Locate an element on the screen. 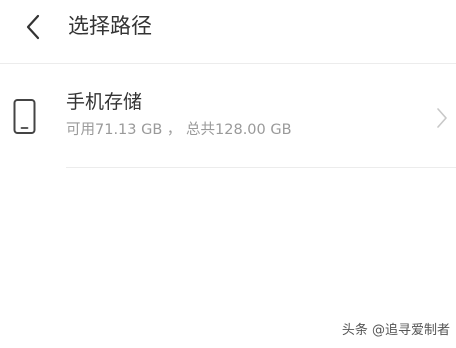  chevron-right-icon is located at coordinates (442, 118).